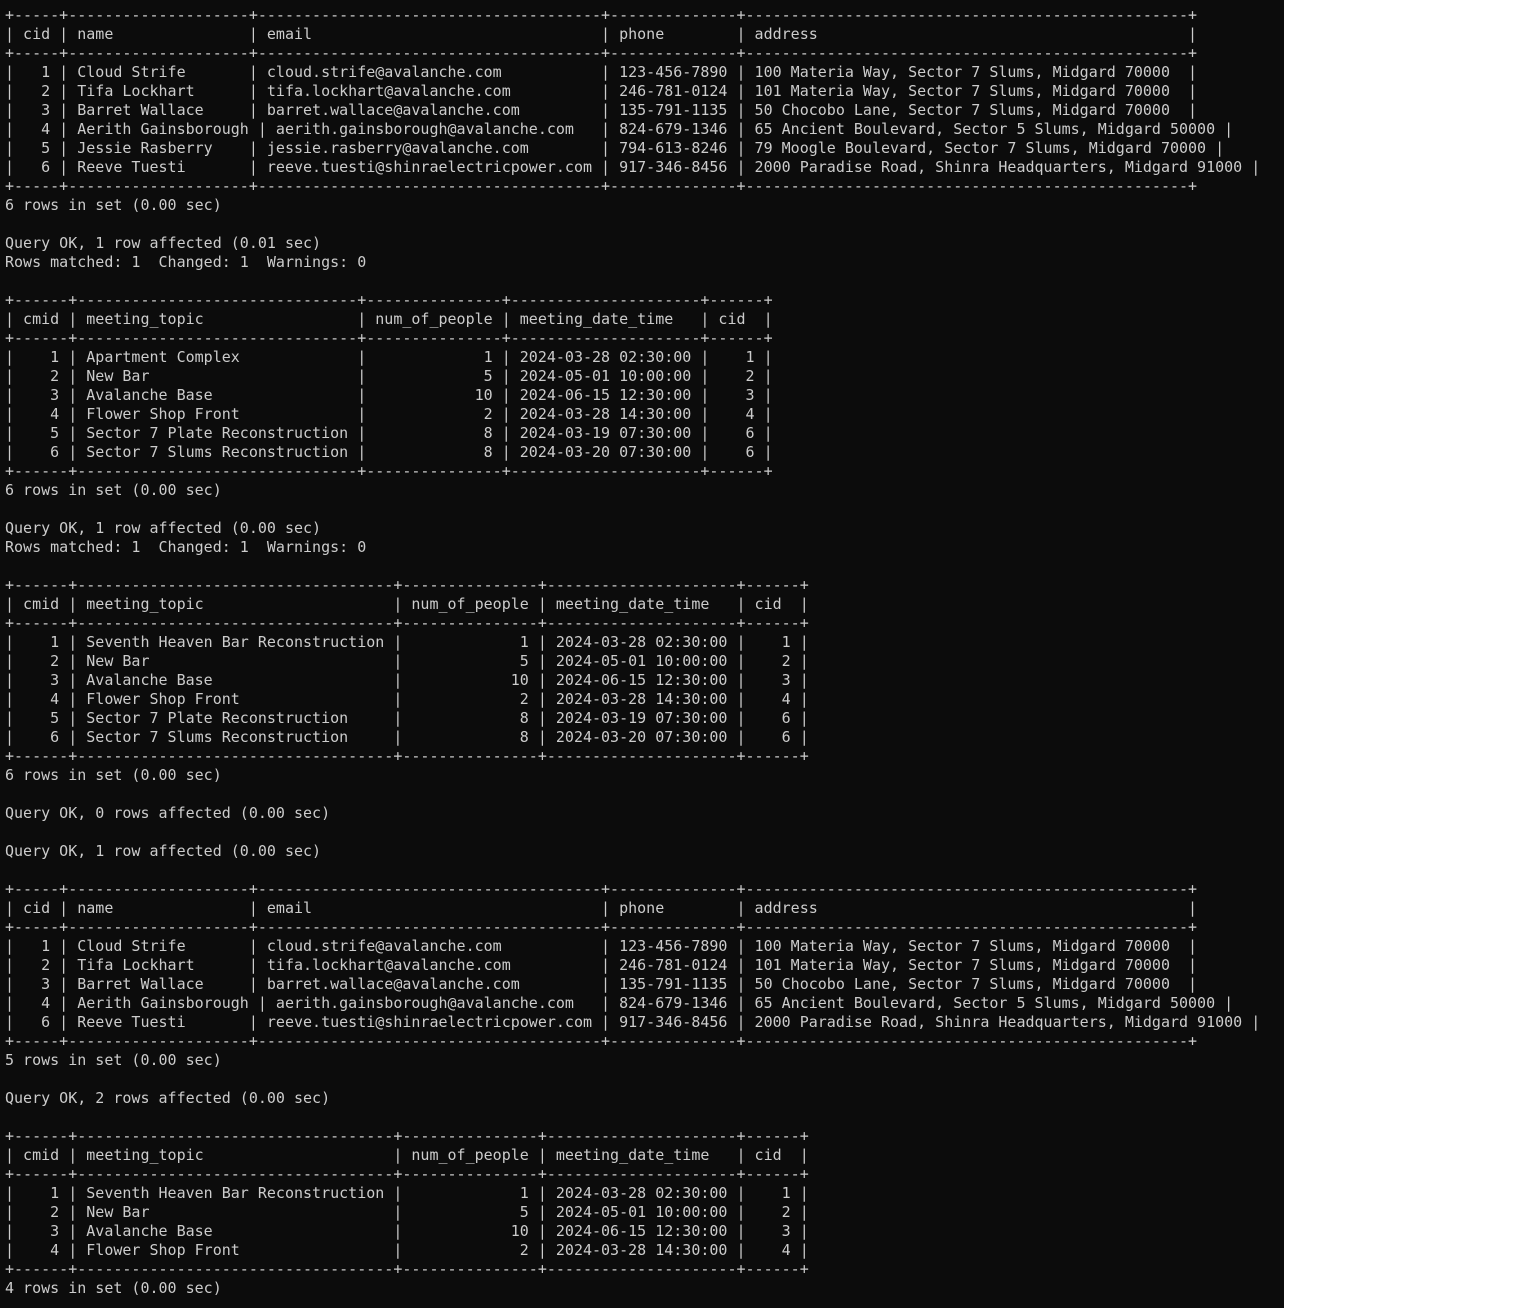  Describe the element at coordinates (168, 1098) in the screenshot. I see `terminal-line: Query OK, 2 rows affected (0.00 sec)` at that location.